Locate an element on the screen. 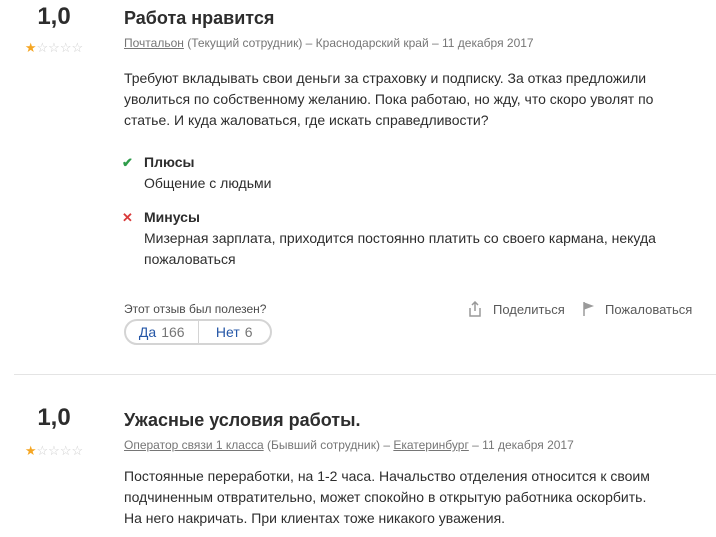 The height and width of the screenshot is (537, 716). pros-label: Плюсы is located at coordinates (169, 162).